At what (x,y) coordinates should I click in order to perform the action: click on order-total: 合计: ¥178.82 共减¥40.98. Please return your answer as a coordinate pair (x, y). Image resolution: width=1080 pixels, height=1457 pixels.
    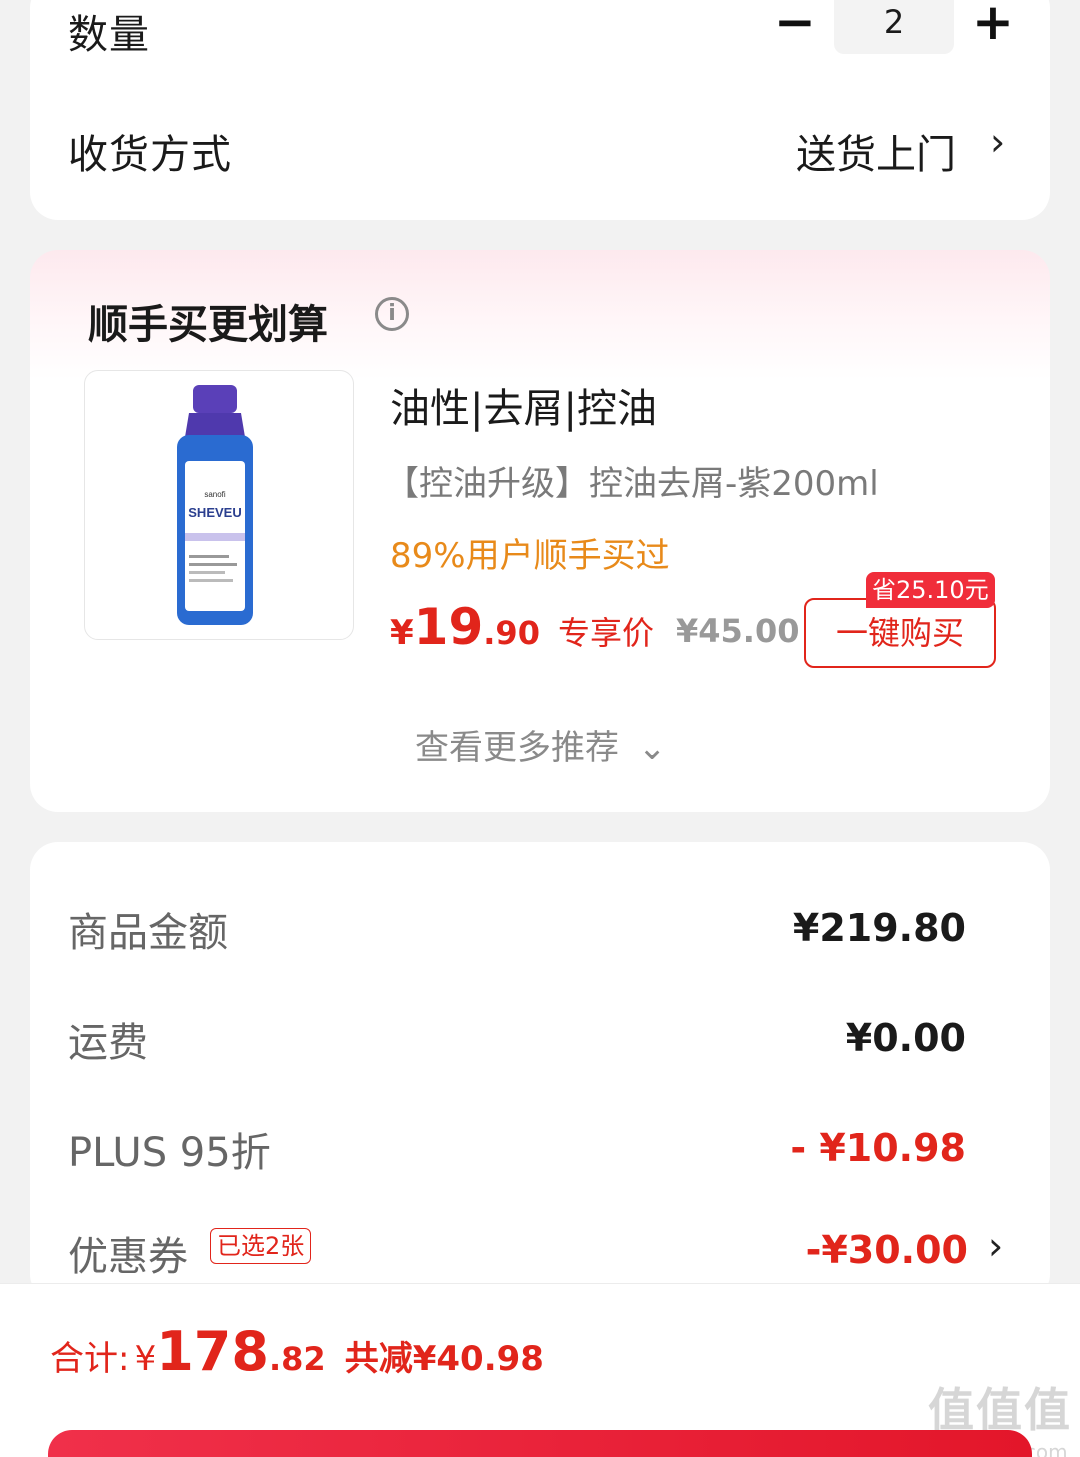
    Looking at the image, I should click on (297, 1351).